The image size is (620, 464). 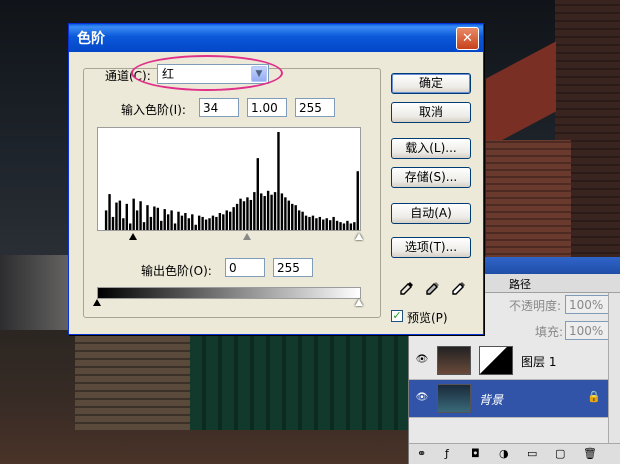 I want to click on gray-eyedropper-icon, so click(x=433, y=288).